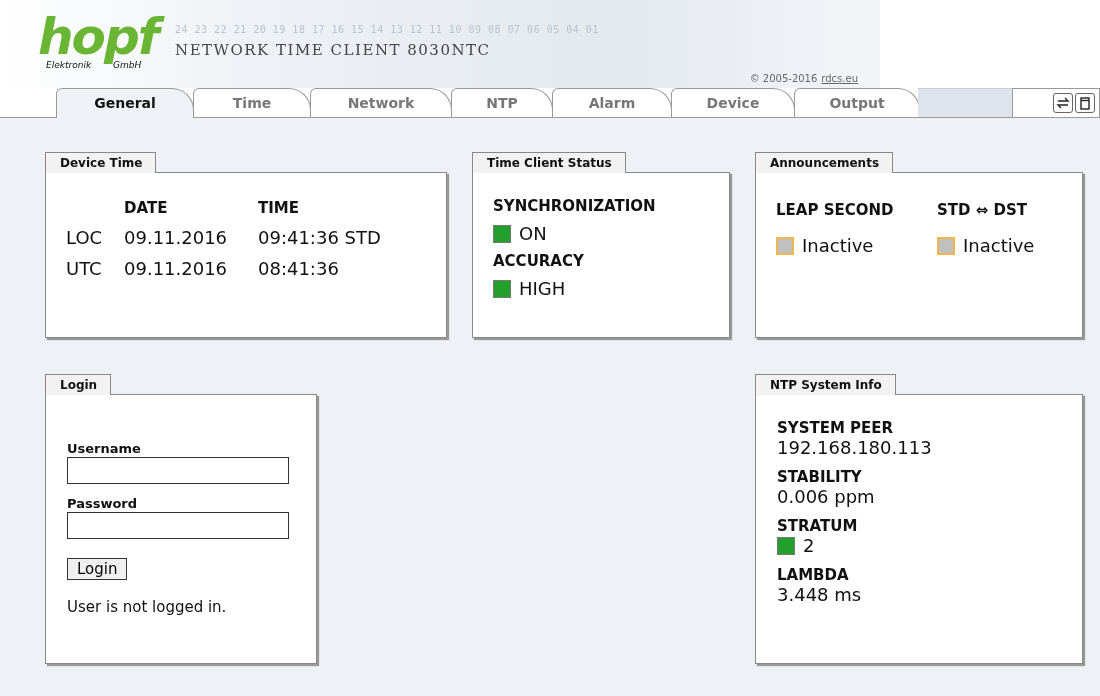 This screenshot has width=1100, height=696. Describe the element at coordinates (854, 447) in the screenshot. I see `info-value: 192.168.180.113` at that location.